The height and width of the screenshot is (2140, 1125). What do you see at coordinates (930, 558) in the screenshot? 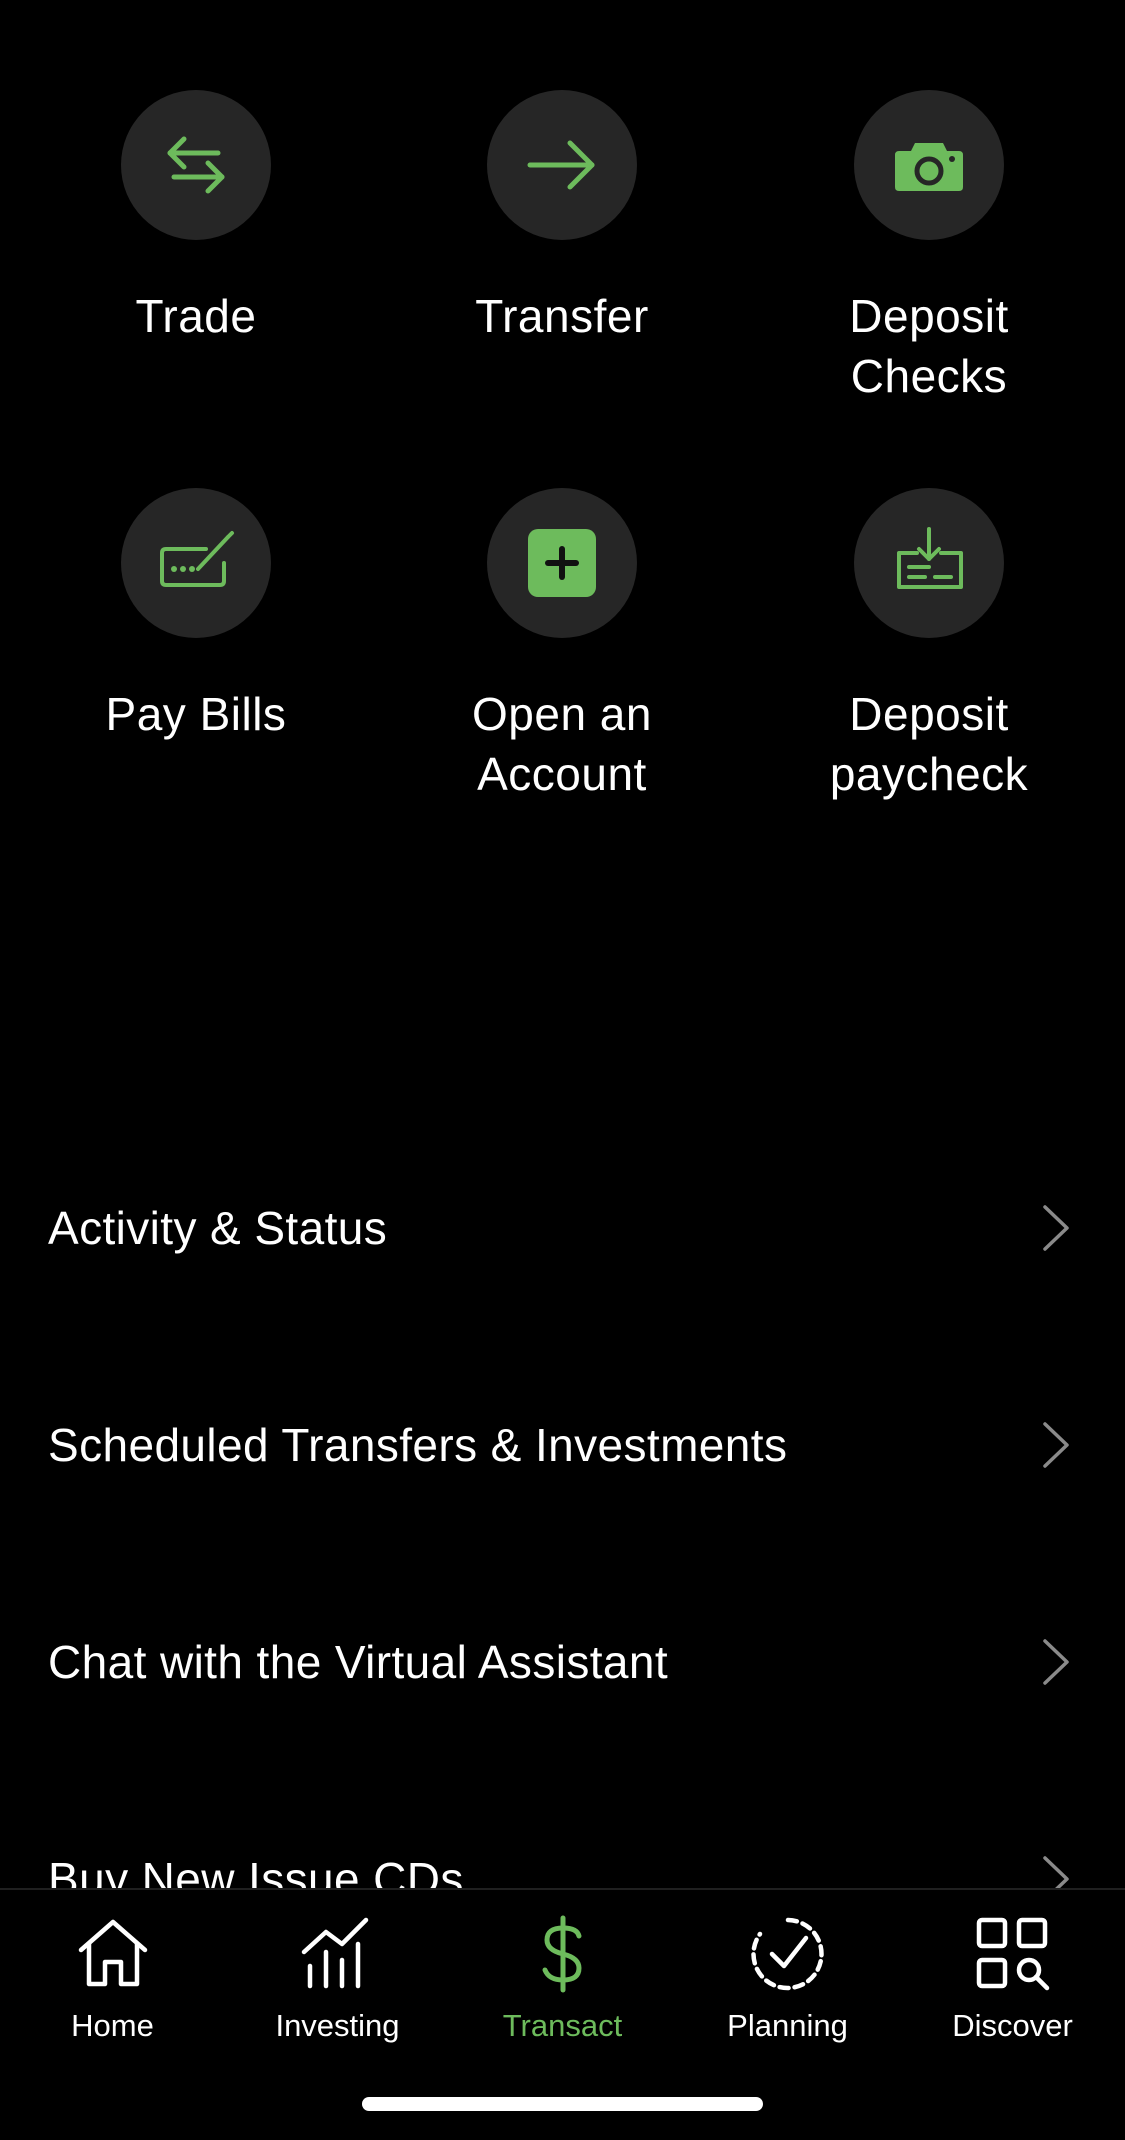
I see `paycheck-download-icon` at bounding box center [930, 558].